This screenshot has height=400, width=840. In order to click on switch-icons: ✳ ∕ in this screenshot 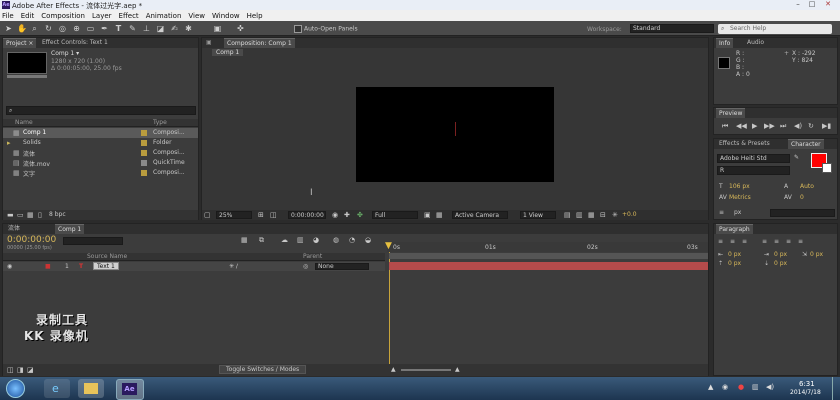, I will do `click(233, 266)`.